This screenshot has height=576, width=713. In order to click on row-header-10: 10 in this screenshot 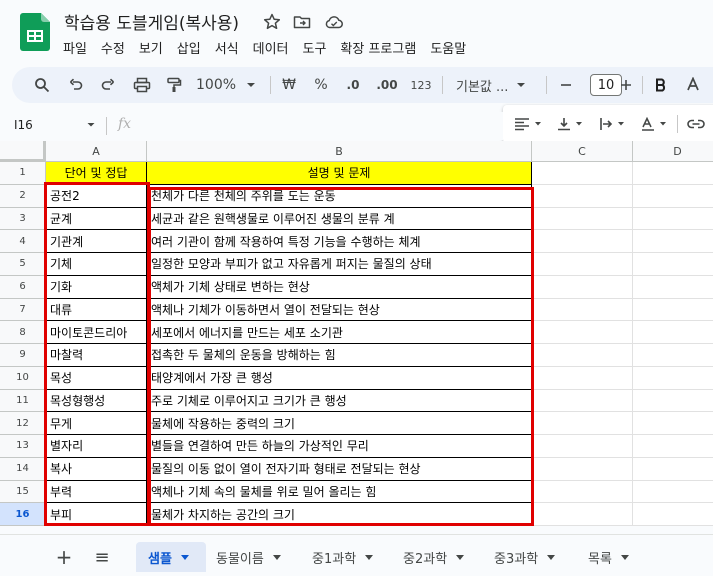, I will do `click(23, 378)`.